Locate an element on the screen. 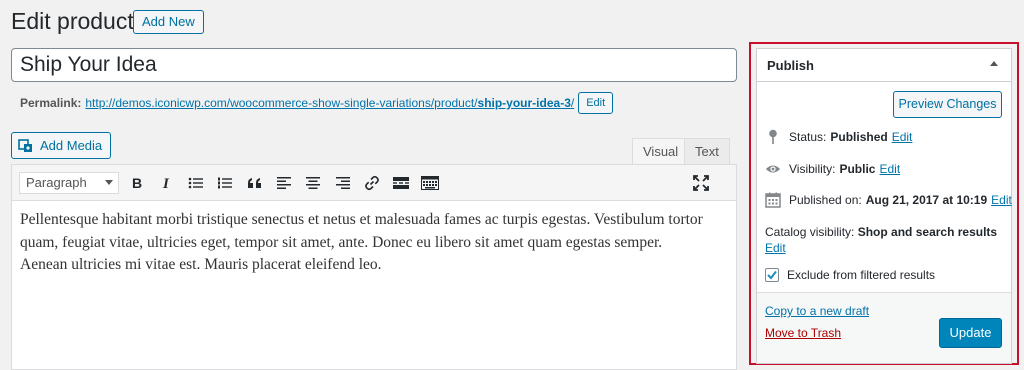  publish-box-title: Publish is located at coordinates (790, 65).